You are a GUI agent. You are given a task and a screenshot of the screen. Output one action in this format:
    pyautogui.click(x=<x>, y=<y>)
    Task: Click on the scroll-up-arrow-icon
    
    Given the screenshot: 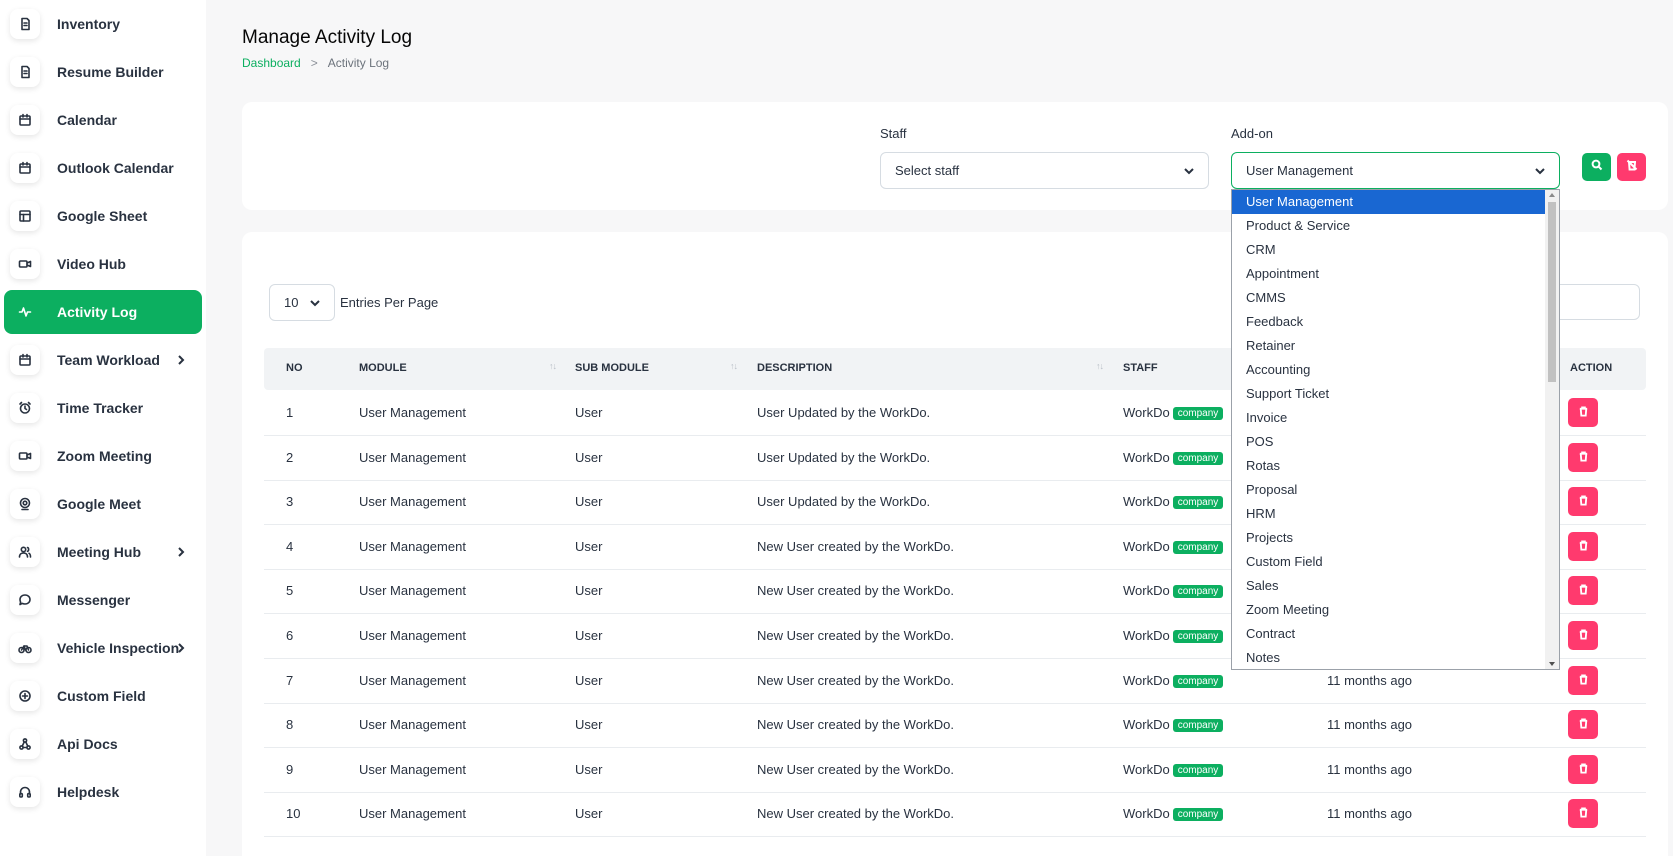 What is the action you would take?
    pyautogui.click(x=1552, y=195)
    